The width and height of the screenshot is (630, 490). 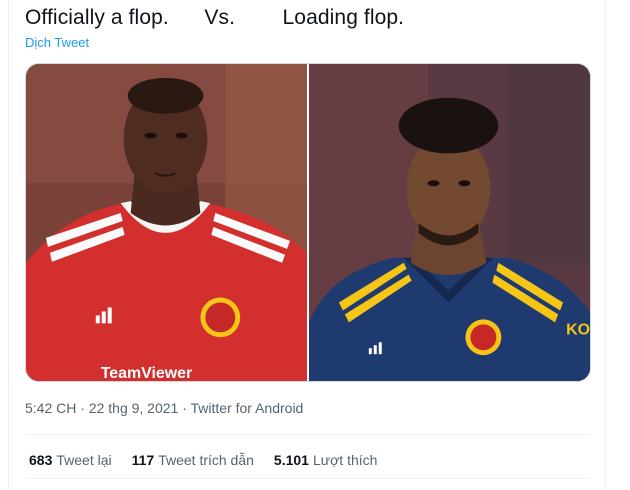 I want to click on stat-likes: 5.101 Lượt thích, so click(x=326, y=460).